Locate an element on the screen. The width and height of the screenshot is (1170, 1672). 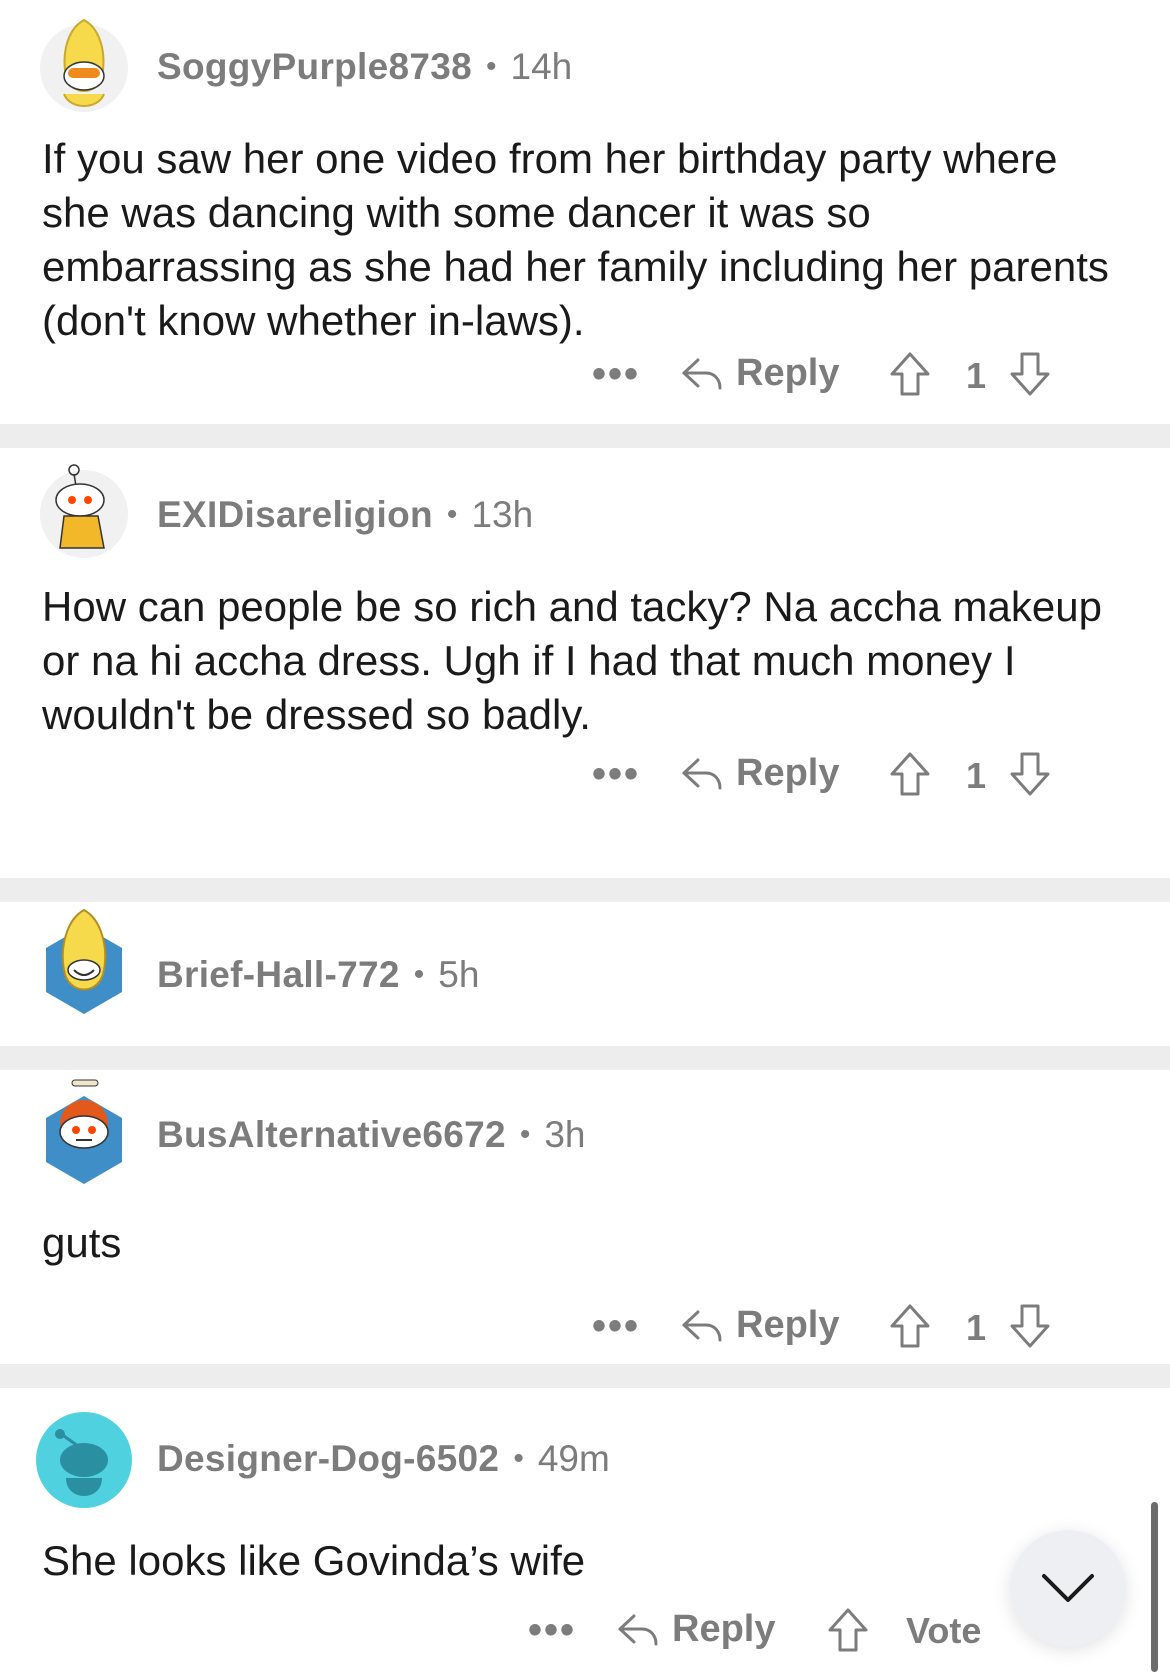
comment-body: She looks like Govinda’s wife is located at coordinates (314, 1560).